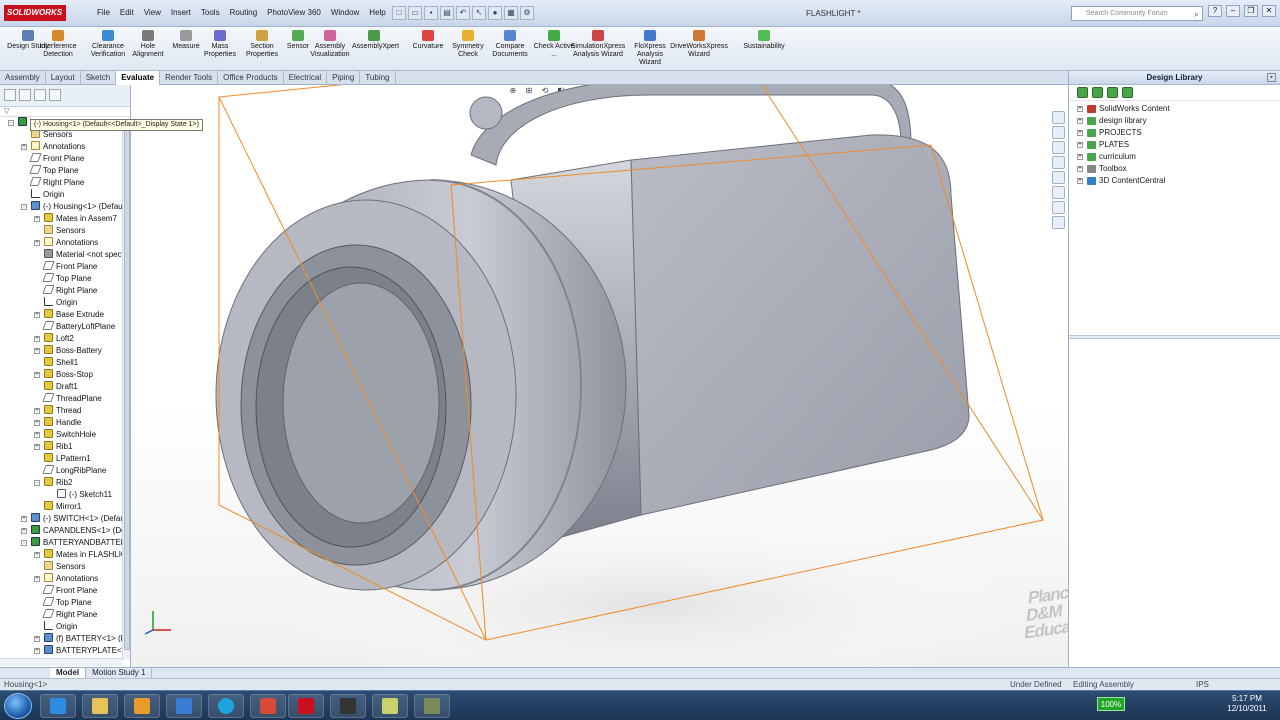 The height and width of the screenshot is (720, 1280). What do you see at coordinates (527, 13) in the screenshot?
I see `options-icon: ⚙` at bounding box center [527, 13].